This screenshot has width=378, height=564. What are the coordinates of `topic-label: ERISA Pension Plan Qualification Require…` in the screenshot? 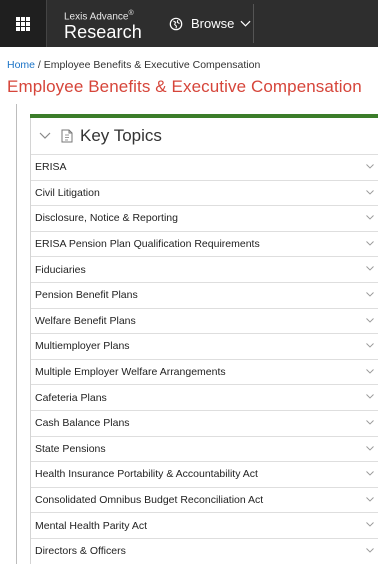 It's located at (147, 244).